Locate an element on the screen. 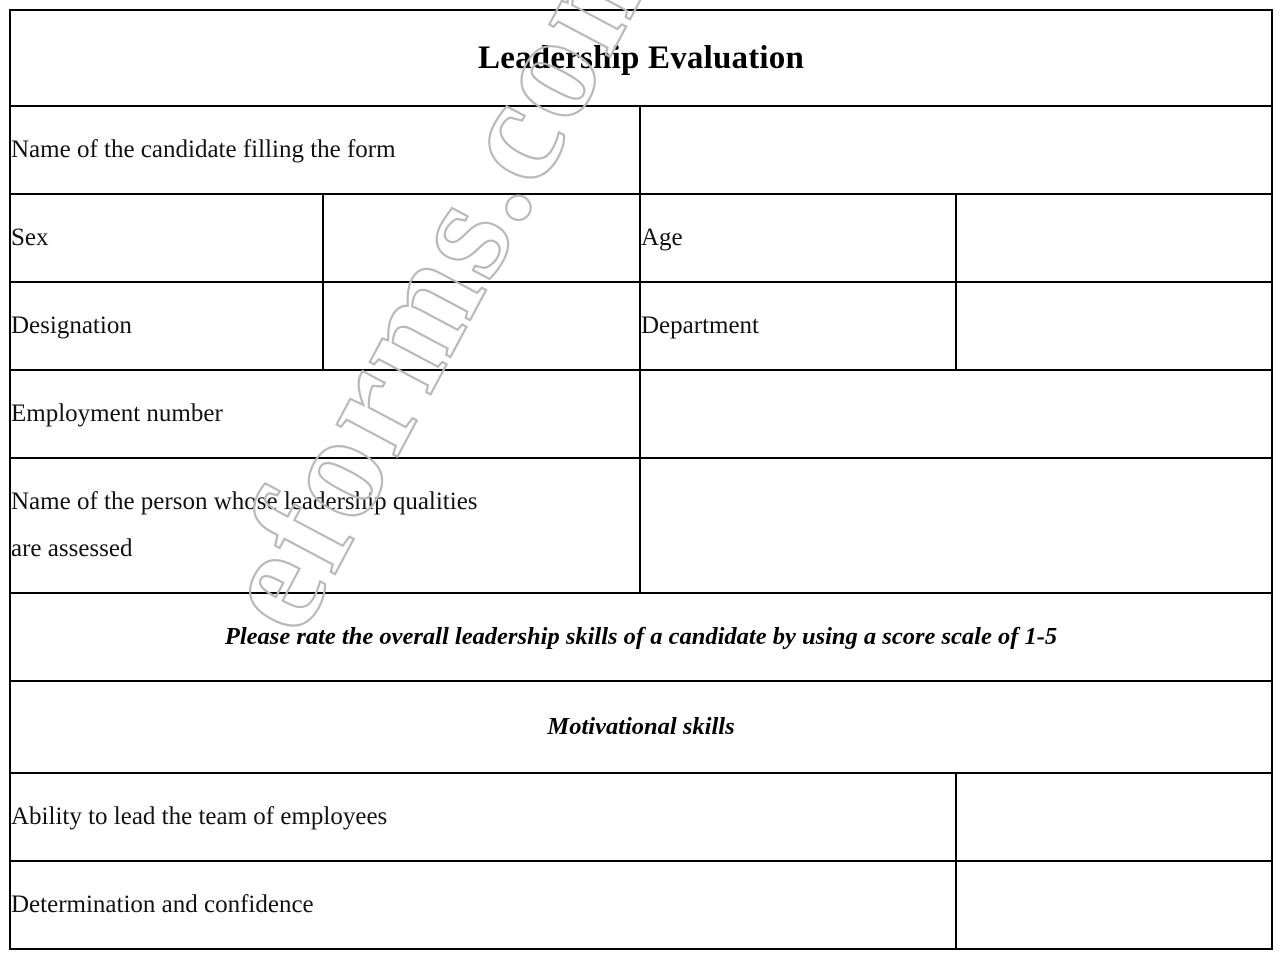 This screenshot has width=1280, height=960. candidate-name-row: Name of the candidate filling the form is located at coordinates (641, 150).